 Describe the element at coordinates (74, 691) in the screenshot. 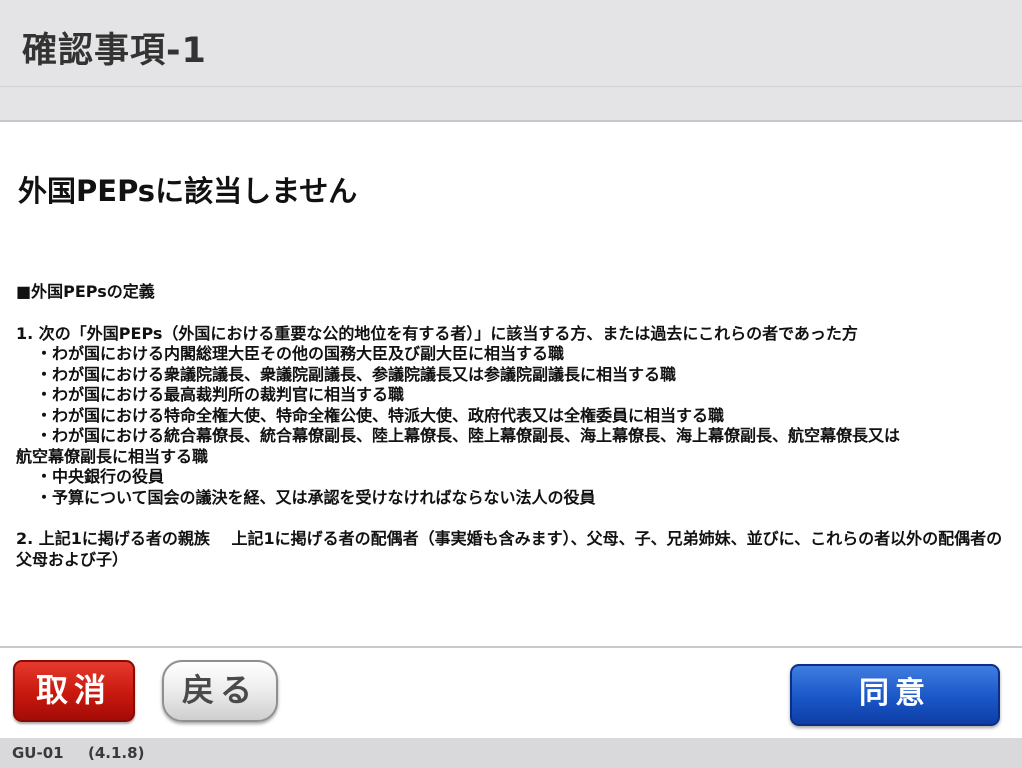

I see `cancel-button: 取消` at that location.